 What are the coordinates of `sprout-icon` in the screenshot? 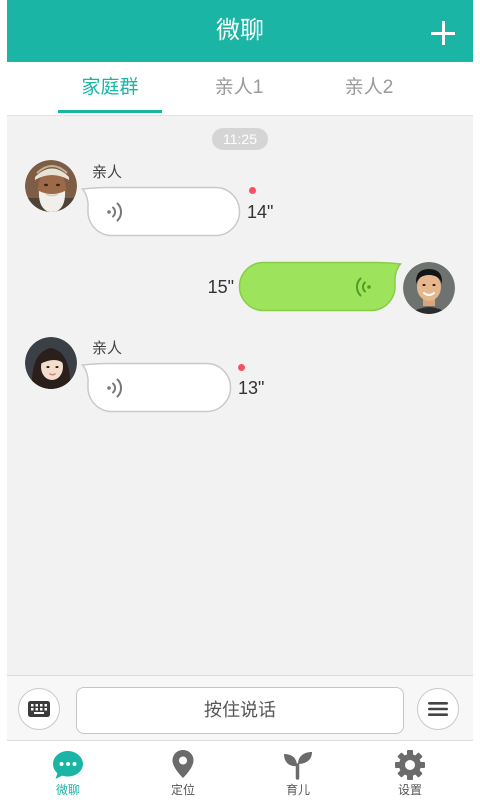 It's located at (298, 766).